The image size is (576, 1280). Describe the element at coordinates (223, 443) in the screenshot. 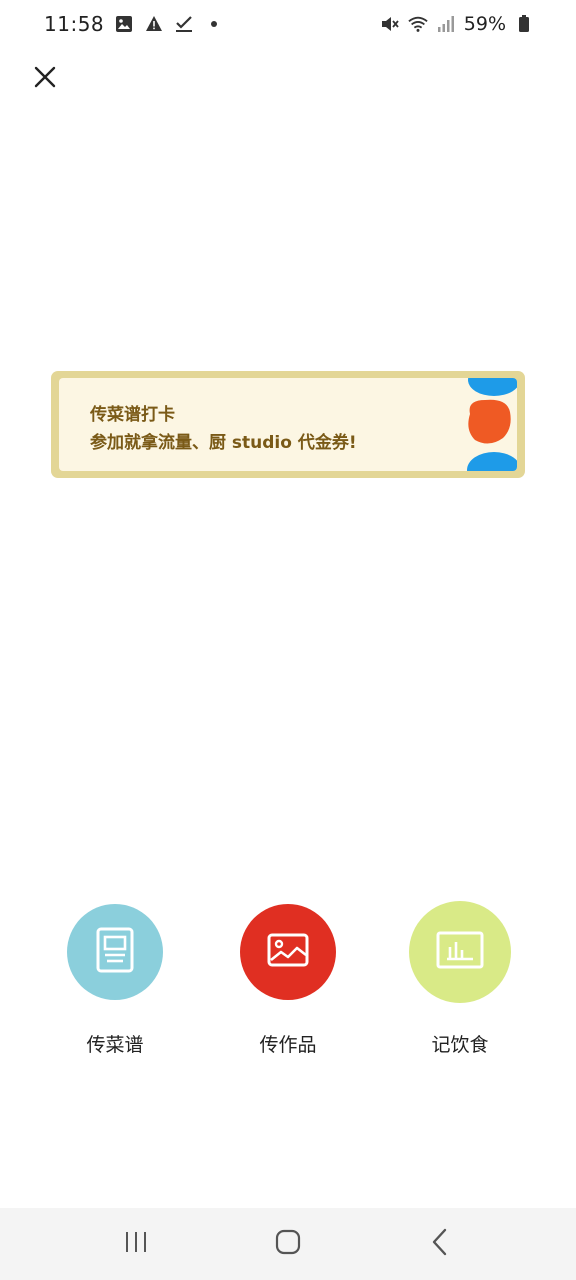

I see `banner-subtitle: 参加就拿流量、厨 studio 代金券!` at that location.